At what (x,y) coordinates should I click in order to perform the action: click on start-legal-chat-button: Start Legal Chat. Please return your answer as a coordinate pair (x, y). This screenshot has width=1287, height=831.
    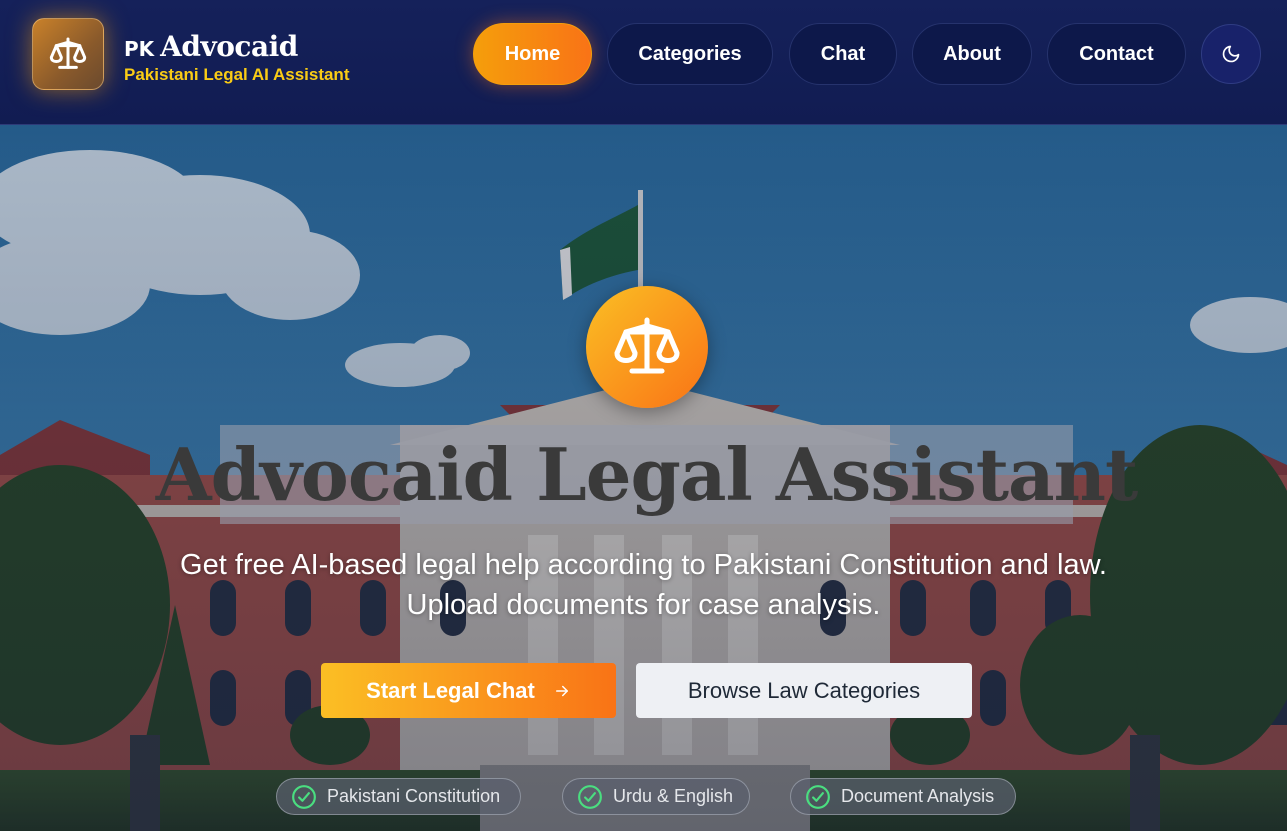
    Looking at the image, I should click on (468, 690).